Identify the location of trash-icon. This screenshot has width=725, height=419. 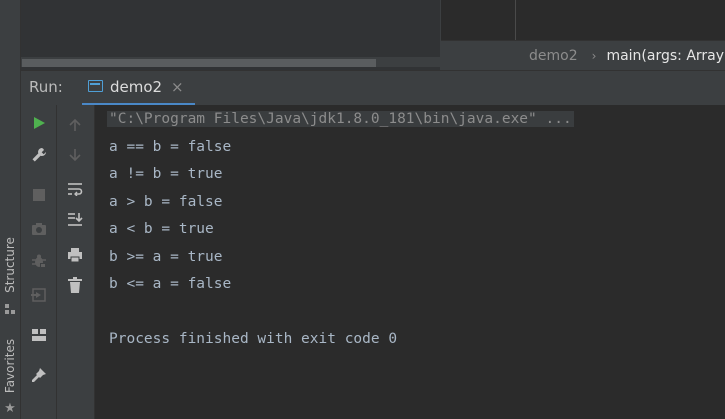
(75, 285).